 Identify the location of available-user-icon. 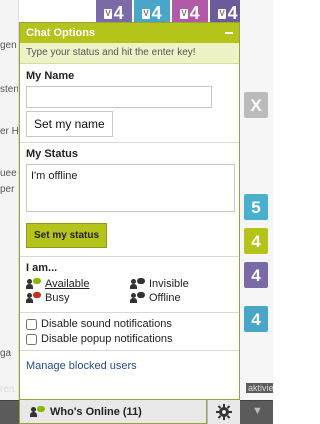
(34, 284).